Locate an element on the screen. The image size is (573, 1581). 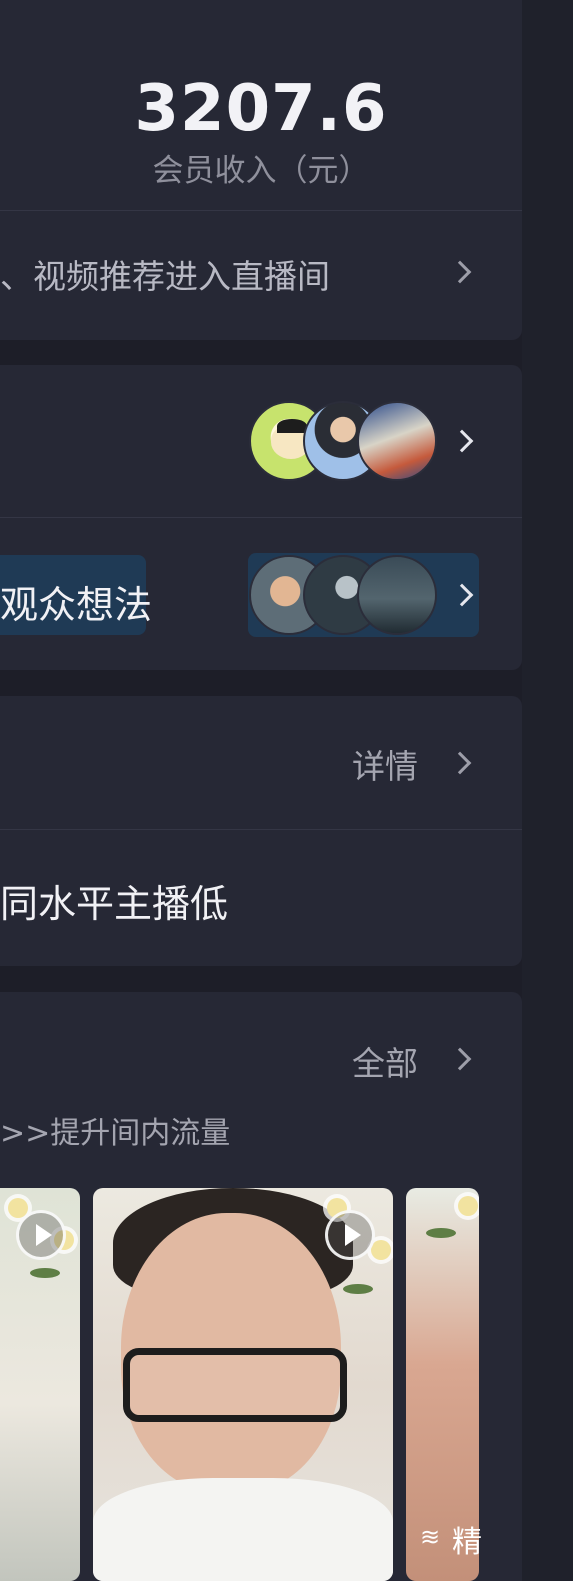
layers-icon: ≋ is located at coordinates (430, 1537).